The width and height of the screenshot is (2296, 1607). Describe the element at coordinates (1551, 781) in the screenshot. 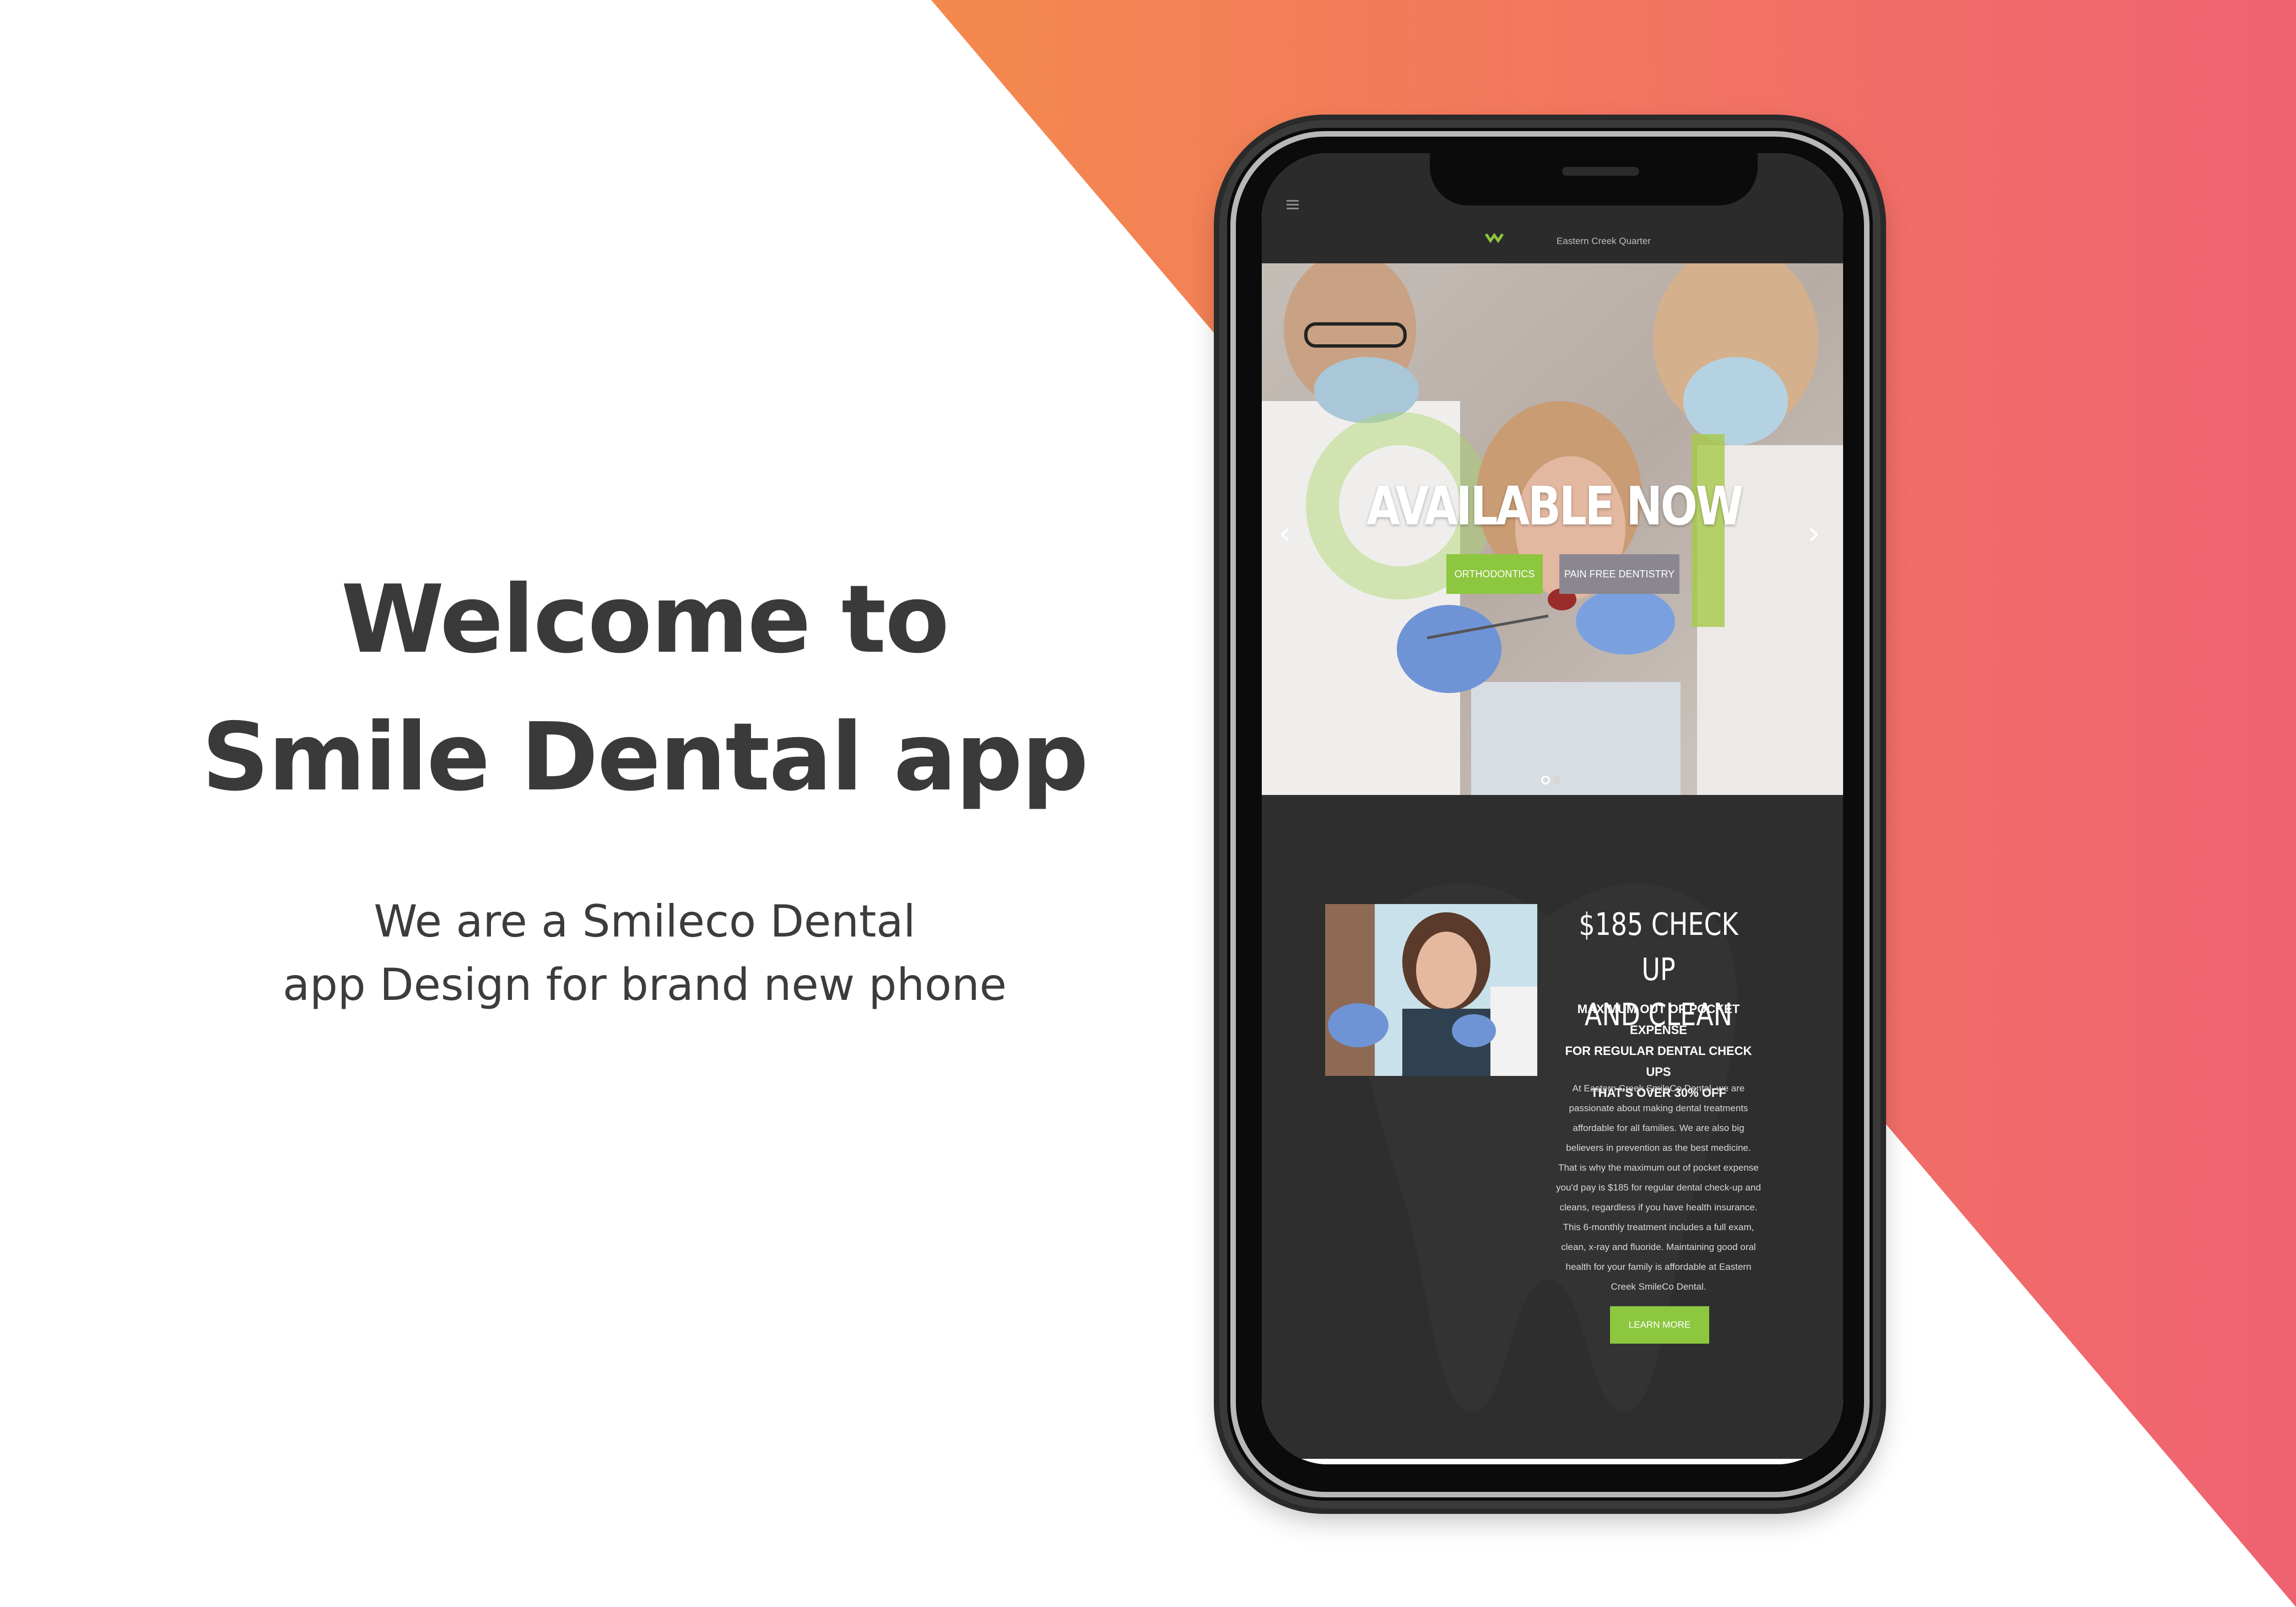

I see `slider-dots` at that location.